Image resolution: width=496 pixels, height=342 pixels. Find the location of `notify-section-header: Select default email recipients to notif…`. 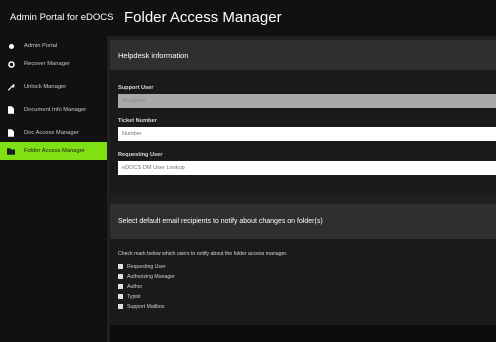

notify-section-header: Select default email recipients to notif… is located at coordinates (303, 221).